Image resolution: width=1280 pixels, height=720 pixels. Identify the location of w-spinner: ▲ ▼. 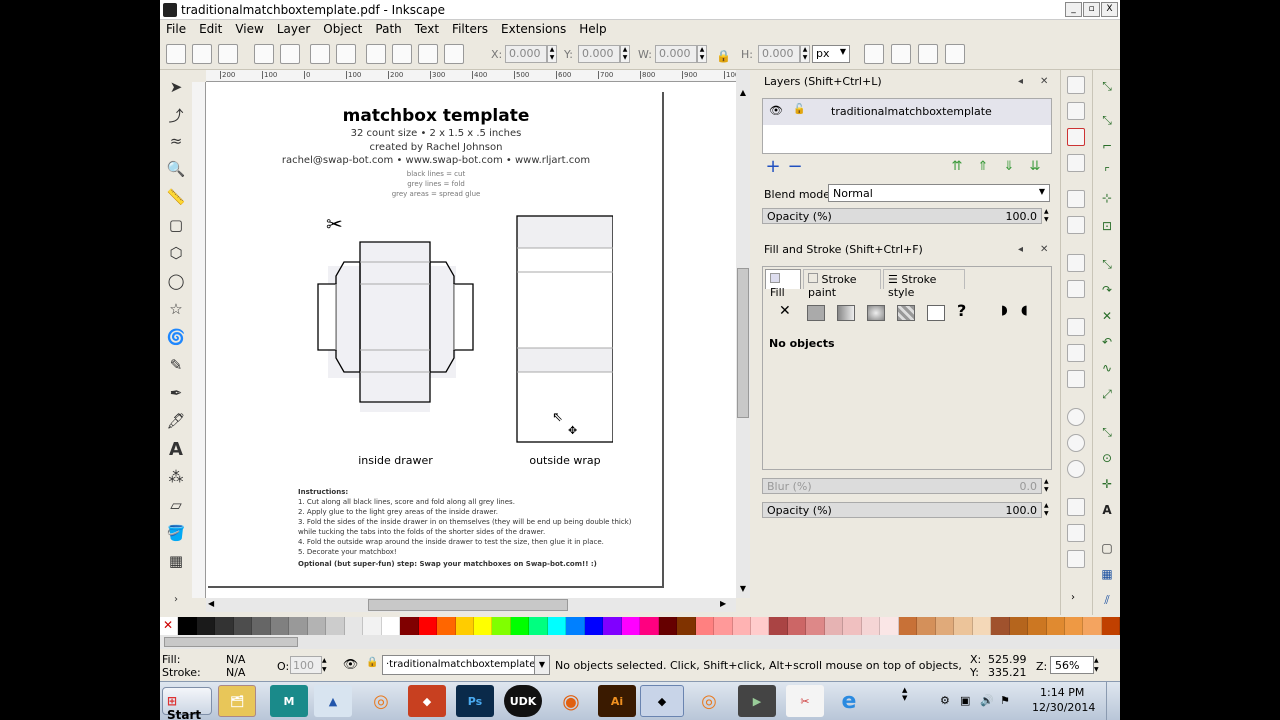
(702, 54).